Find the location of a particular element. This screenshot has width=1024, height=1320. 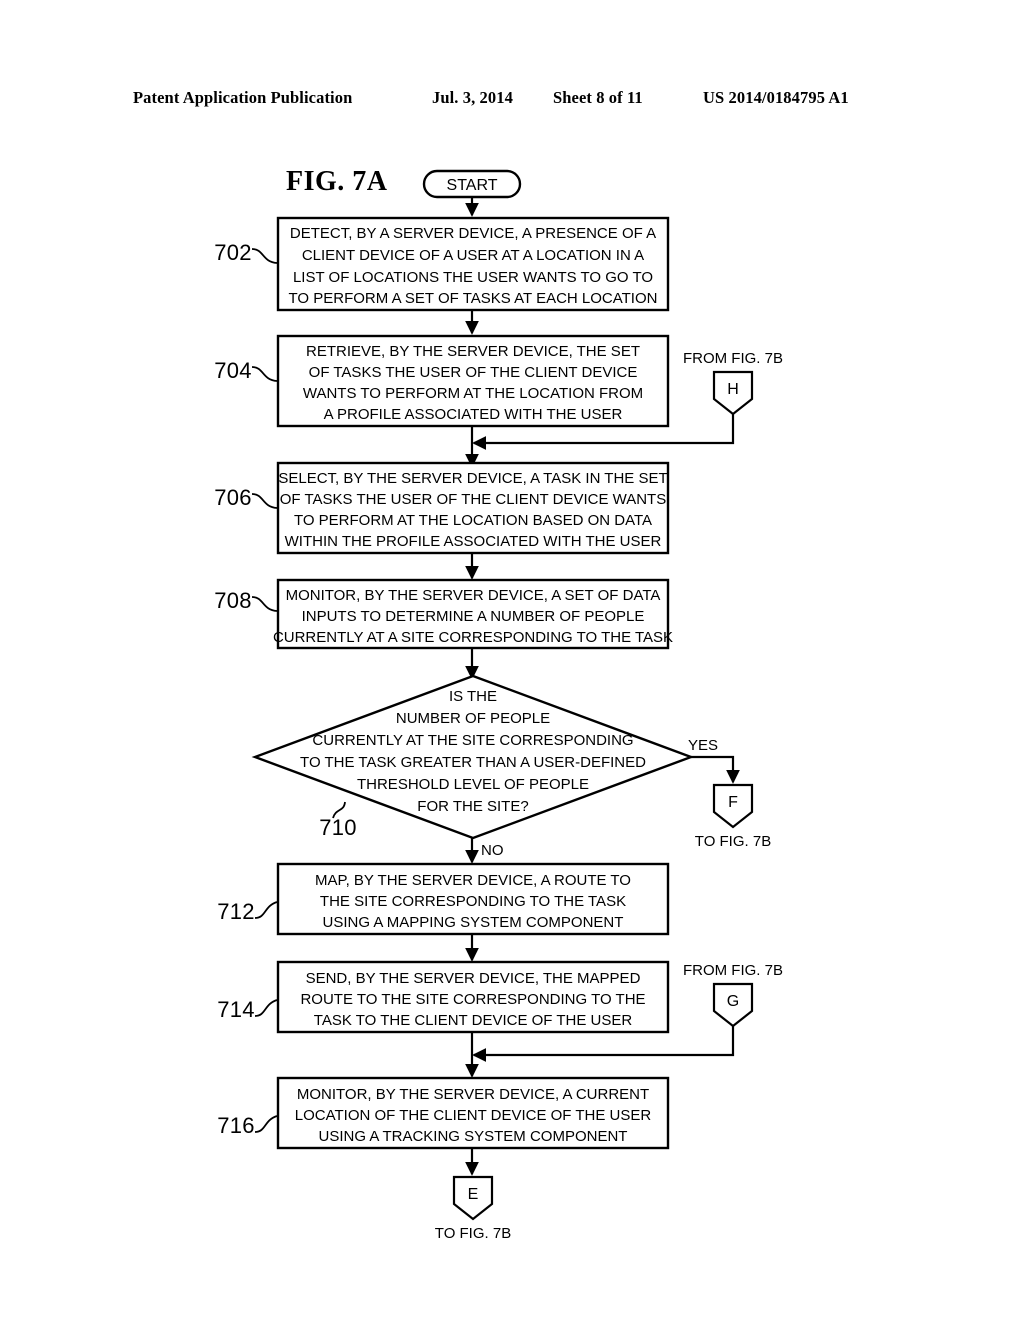

ref-numeral-704: 704 is located at coordinates (233, 370).